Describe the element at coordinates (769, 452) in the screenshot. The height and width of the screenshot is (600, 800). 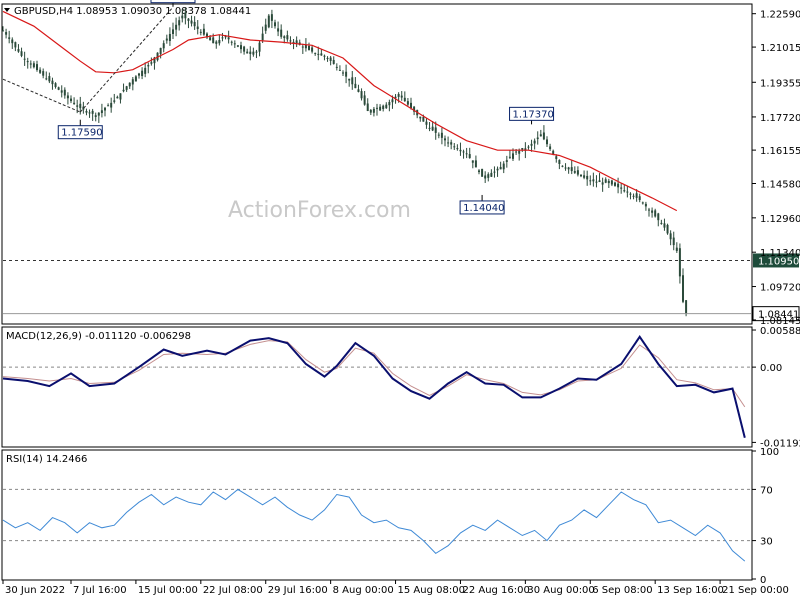
I see `rsi-tick-label: 100` at that location.